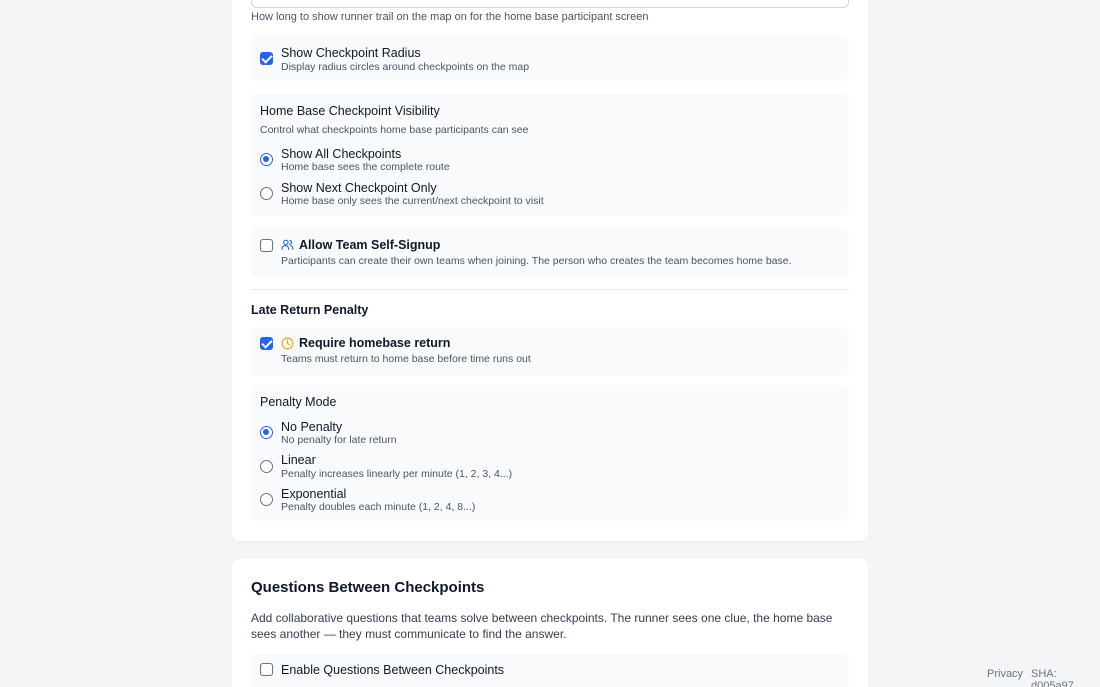  Describe the element at coordinates (266, 58) in the screenshot. I see `checkpoint-radius-checkbox` at that location.